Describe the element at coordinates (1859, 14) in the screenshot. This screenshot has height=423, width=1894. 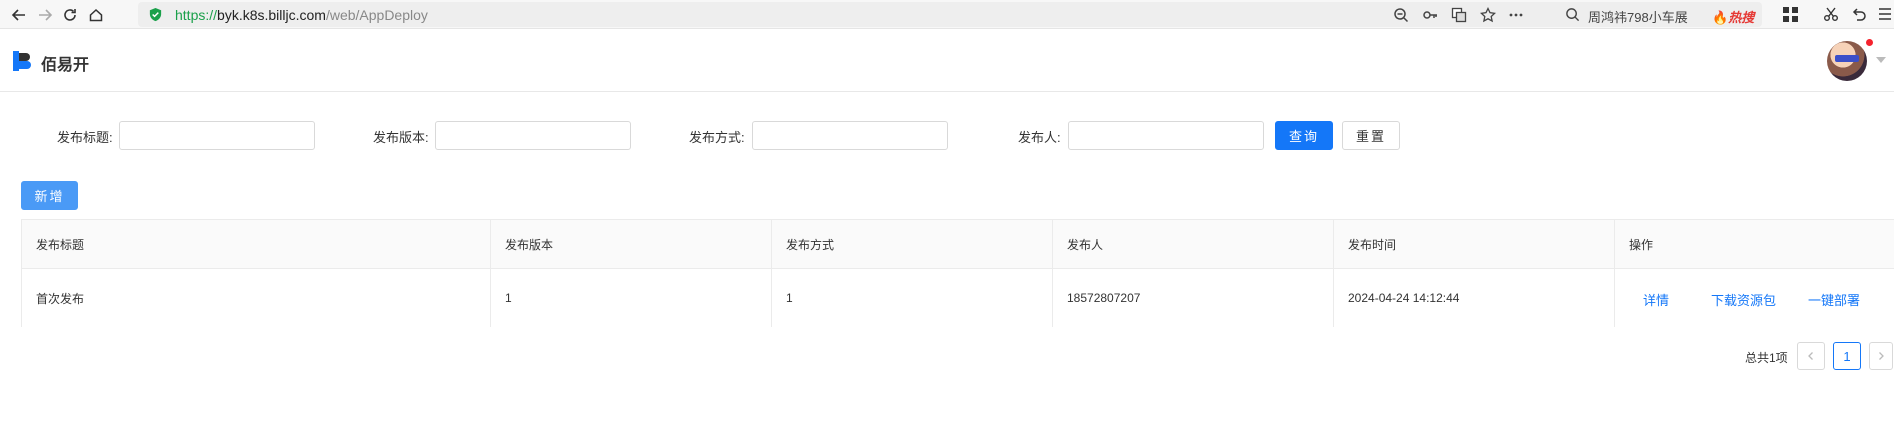
I see `undo-icon` at that location.